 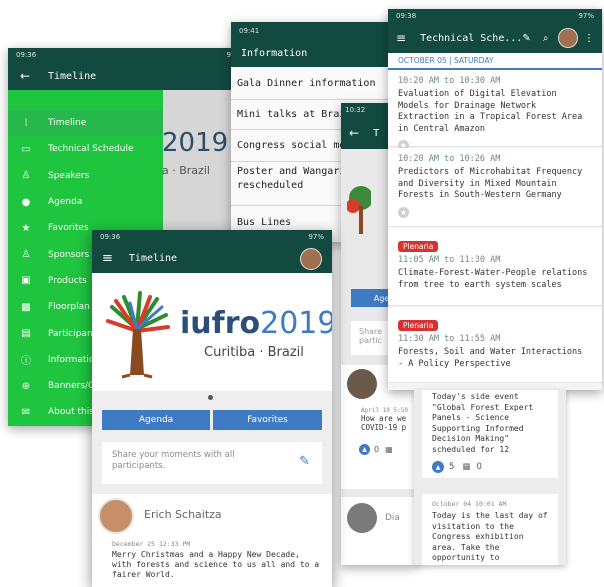 I want to click on drawer-item-label: Floorplan, so click(x=69, y=307).